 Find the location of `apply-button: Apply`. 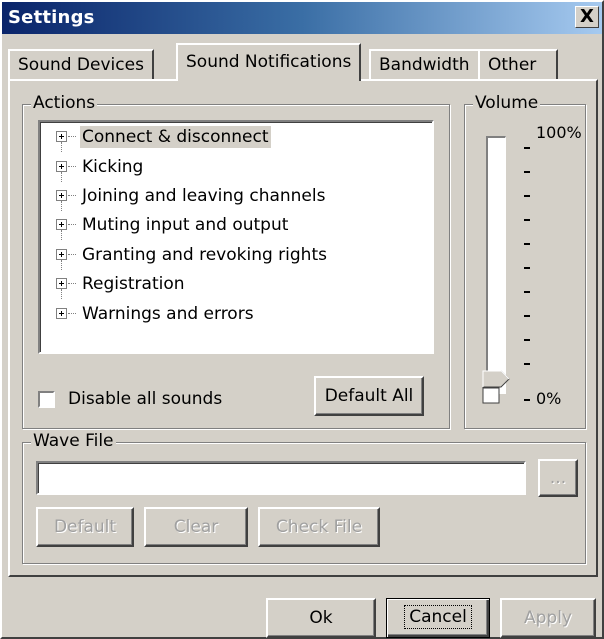

apply-button: Apply is located at coordinates (548, 618).